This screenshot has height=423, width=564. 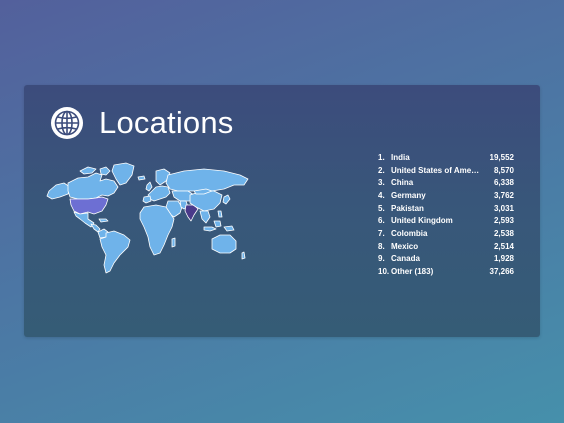 What do you see at coordinates (501, 272) in the screenshot?
I see `count-value: 37,266` at bounding box center [501, 272].